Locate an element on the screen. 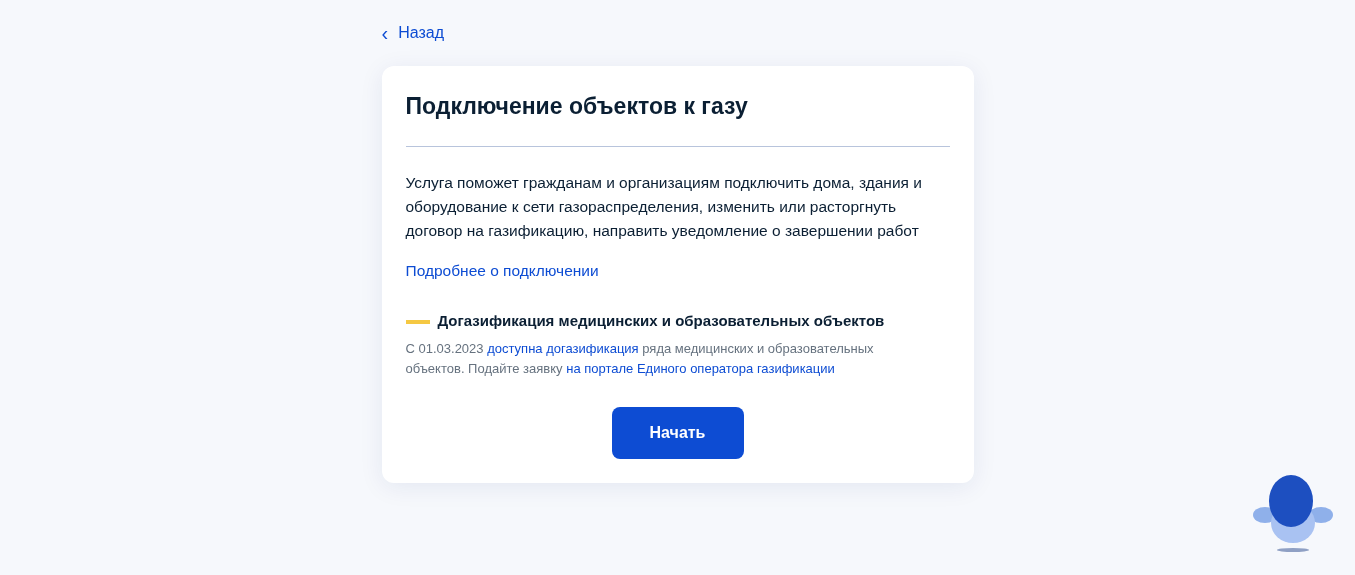  start-button: Начать is located at coordinates (677, 432).